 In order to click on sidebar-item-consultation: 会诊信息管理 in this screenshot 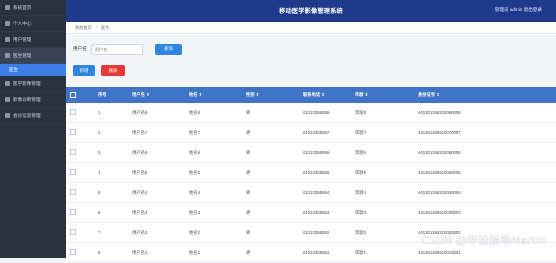, I will do `click(33, 116)`.